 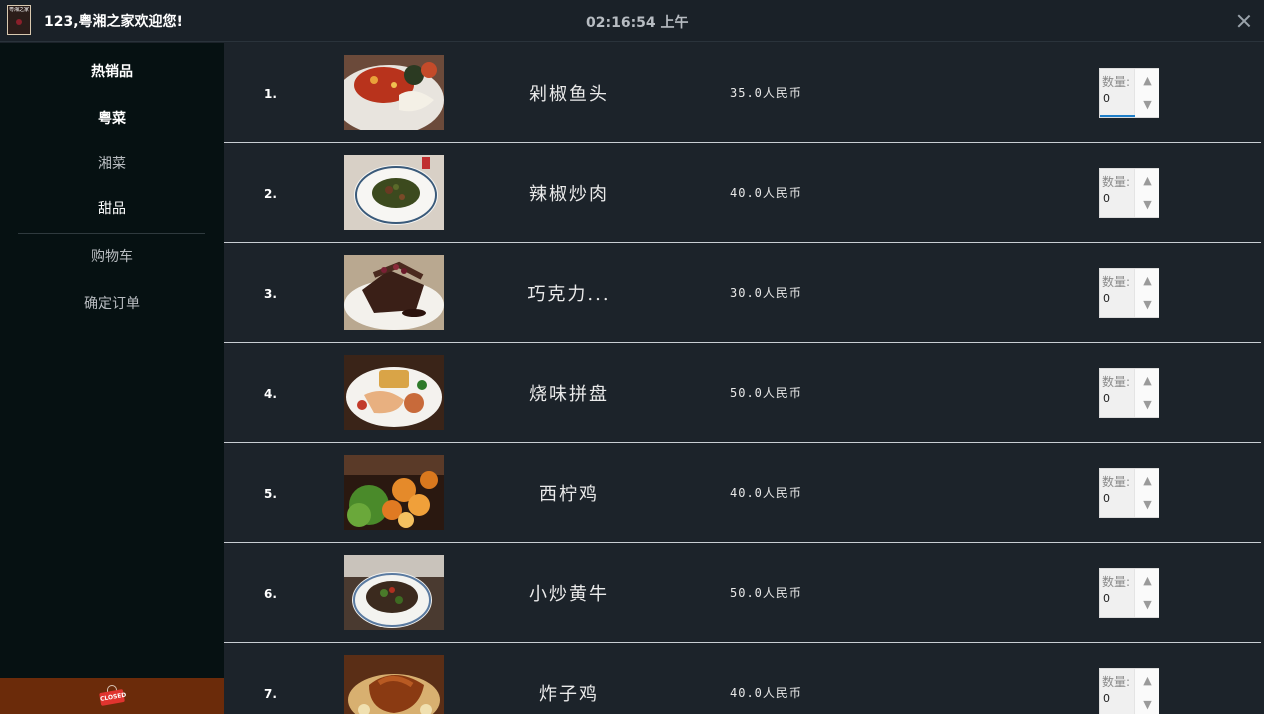 I want to click on dish-price: 35.0人民币, so click(x=766, y=93).